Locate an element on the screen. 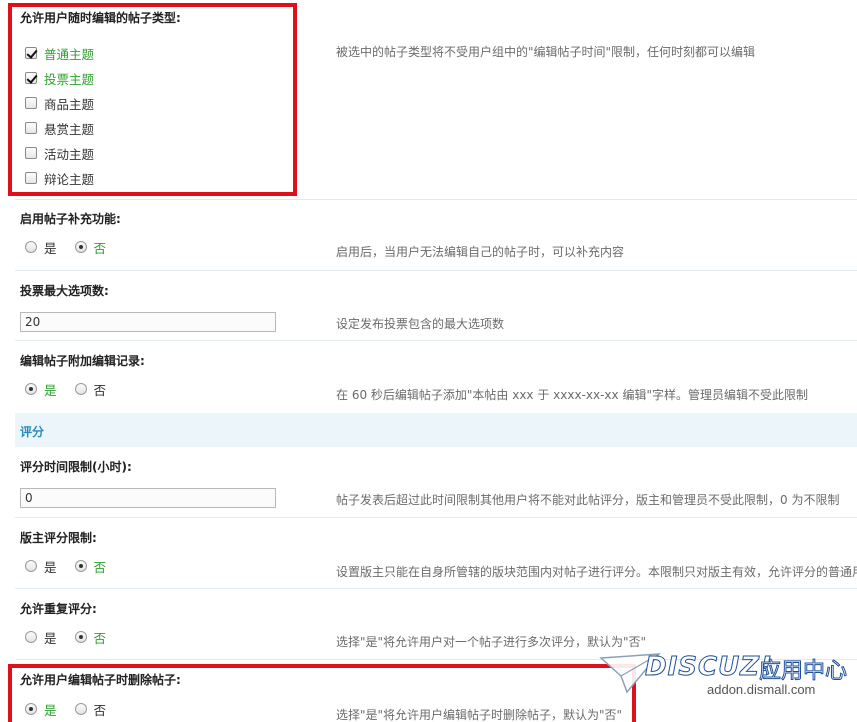 The width and height of the screenshot is (857, 722). section-title: 评分 is located at coordinates (32, 432).